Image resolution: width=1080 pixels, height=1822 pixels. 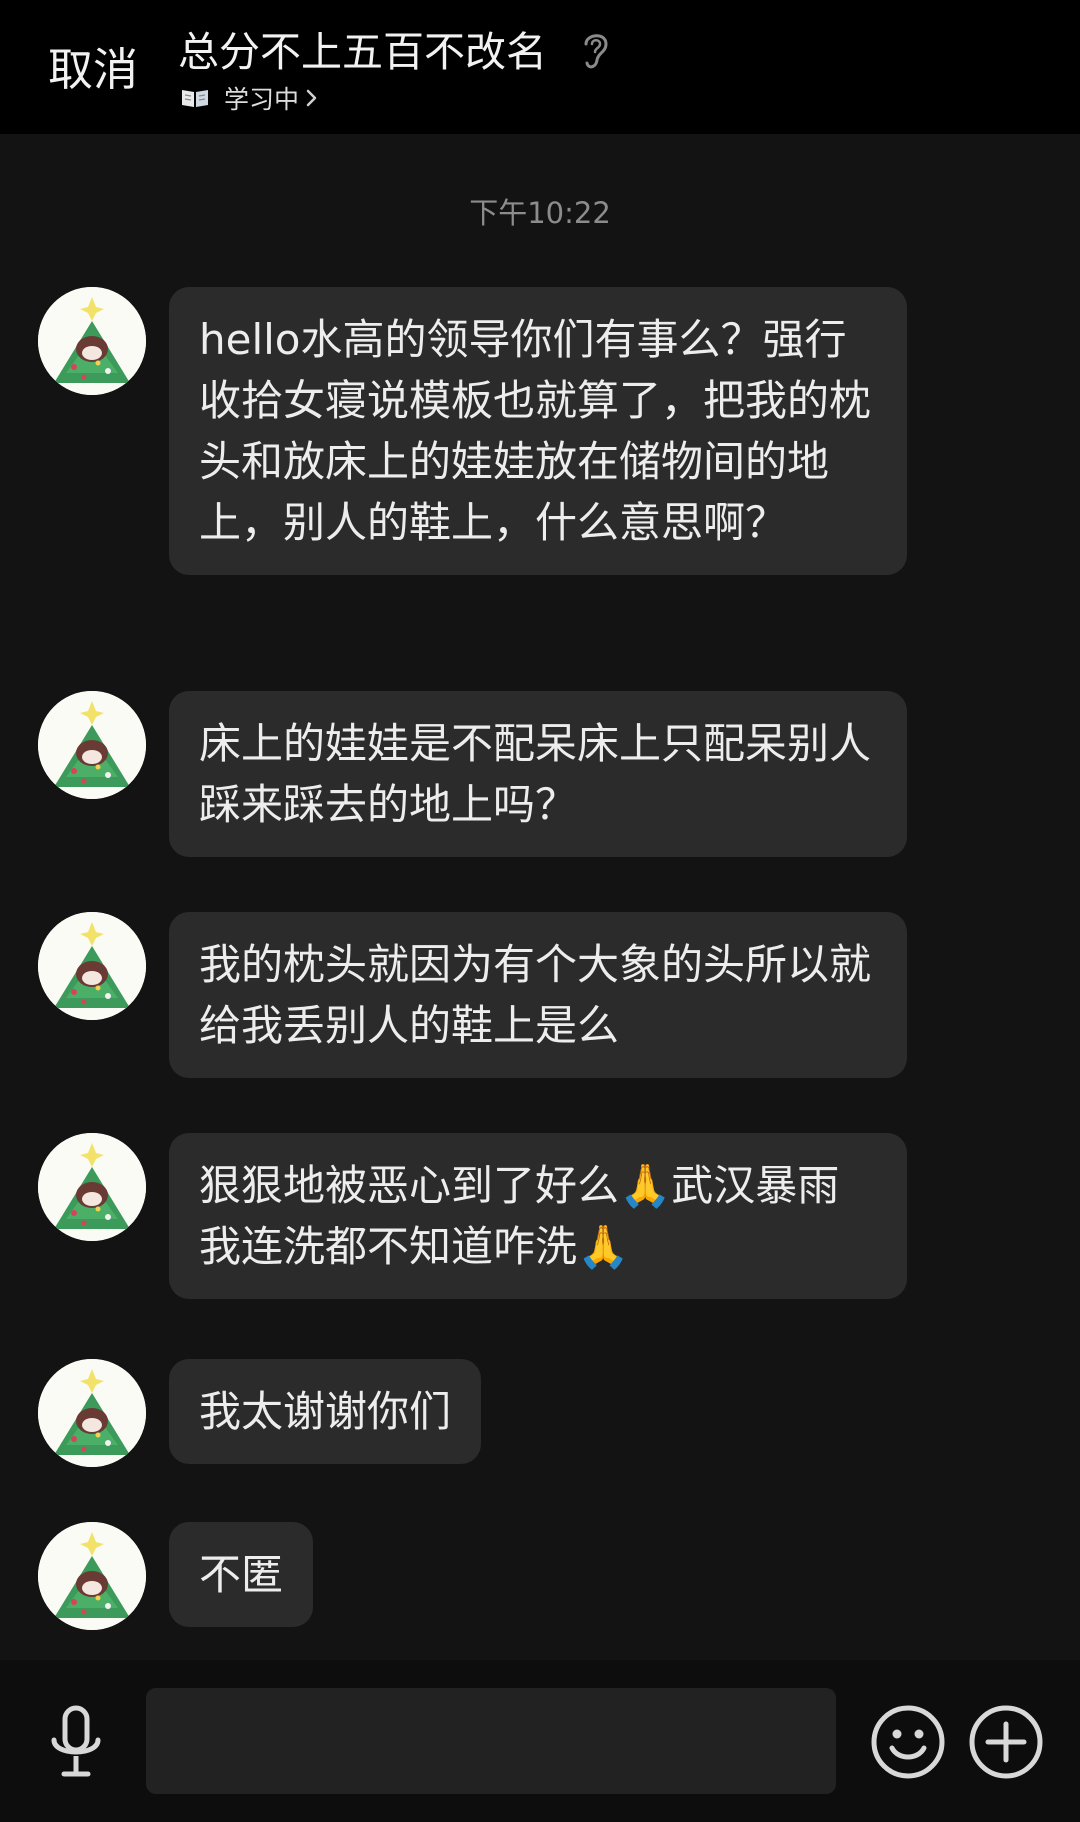 What do you see at coordinates (362, 52) in the screenshot?
I see `chat-title: 总分不上五百不改名` at bounding box center [362, 52].